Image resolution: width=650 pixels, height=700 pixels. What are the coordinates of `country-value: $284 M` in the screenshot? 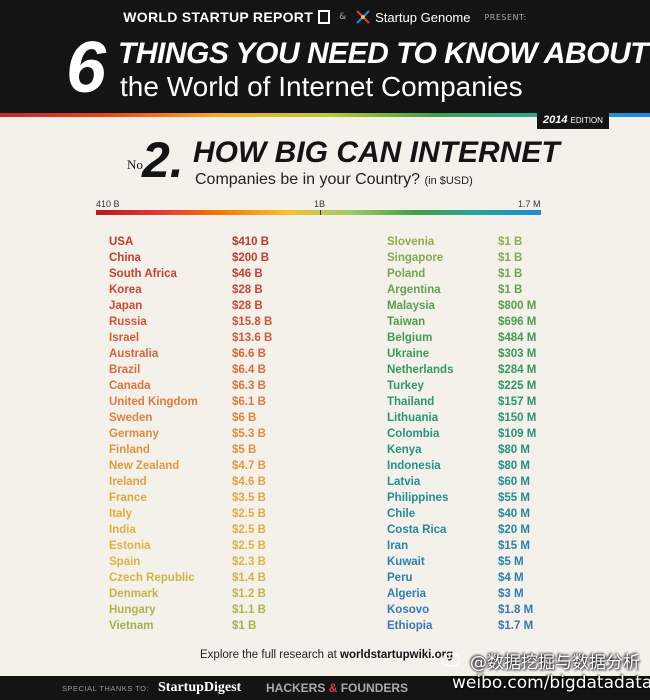 It's located at (517, 370).